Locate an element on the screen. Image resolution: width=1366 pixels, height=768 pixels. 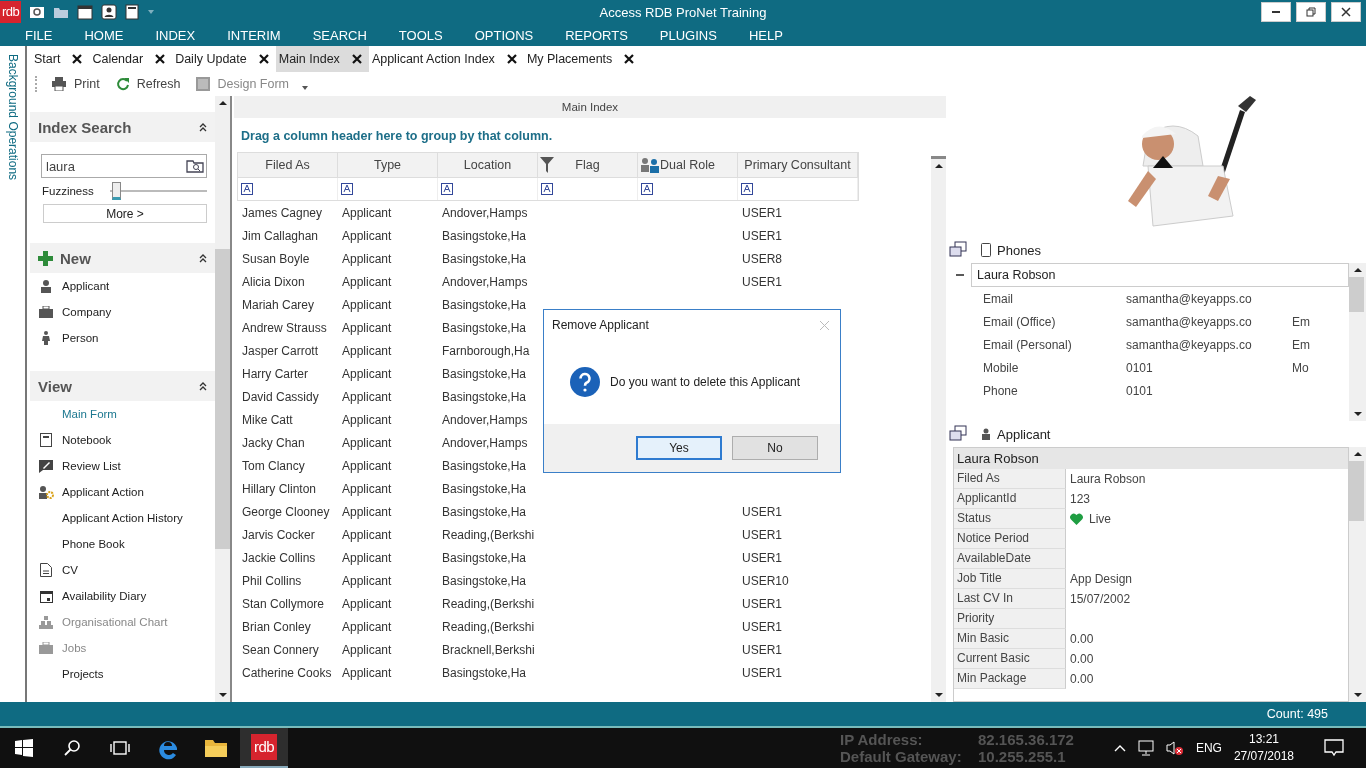
property-value: 0.00 is located at coordinates (1082, 679).